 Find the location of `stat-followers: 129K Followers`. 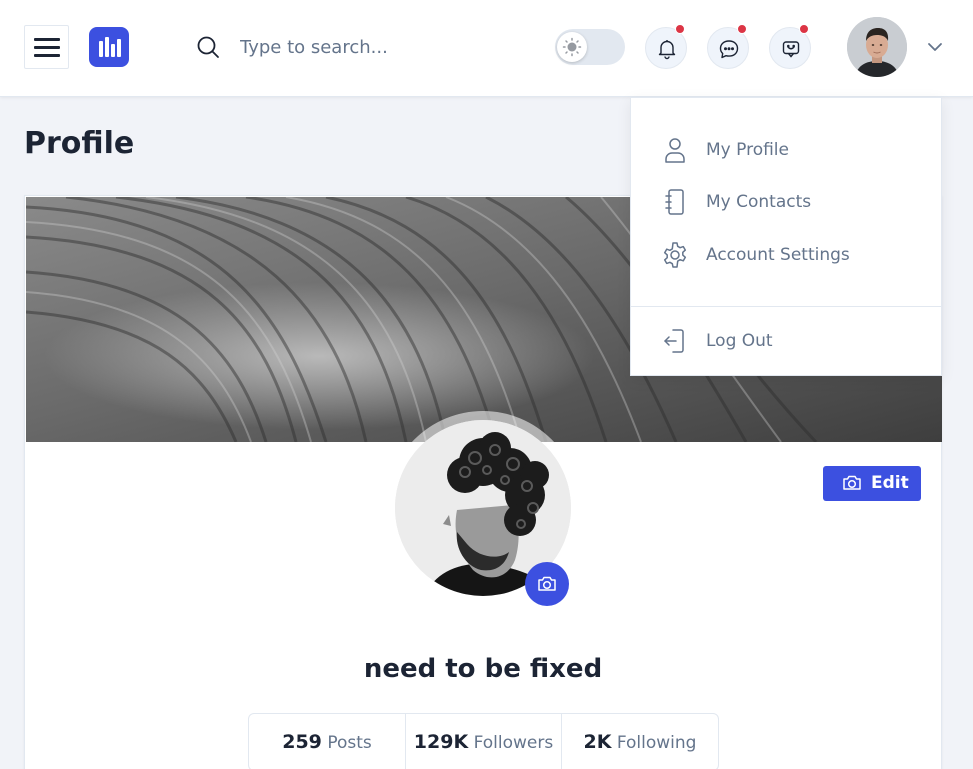

stat-followers: 129K Followers is located at coordinates (484, 741).